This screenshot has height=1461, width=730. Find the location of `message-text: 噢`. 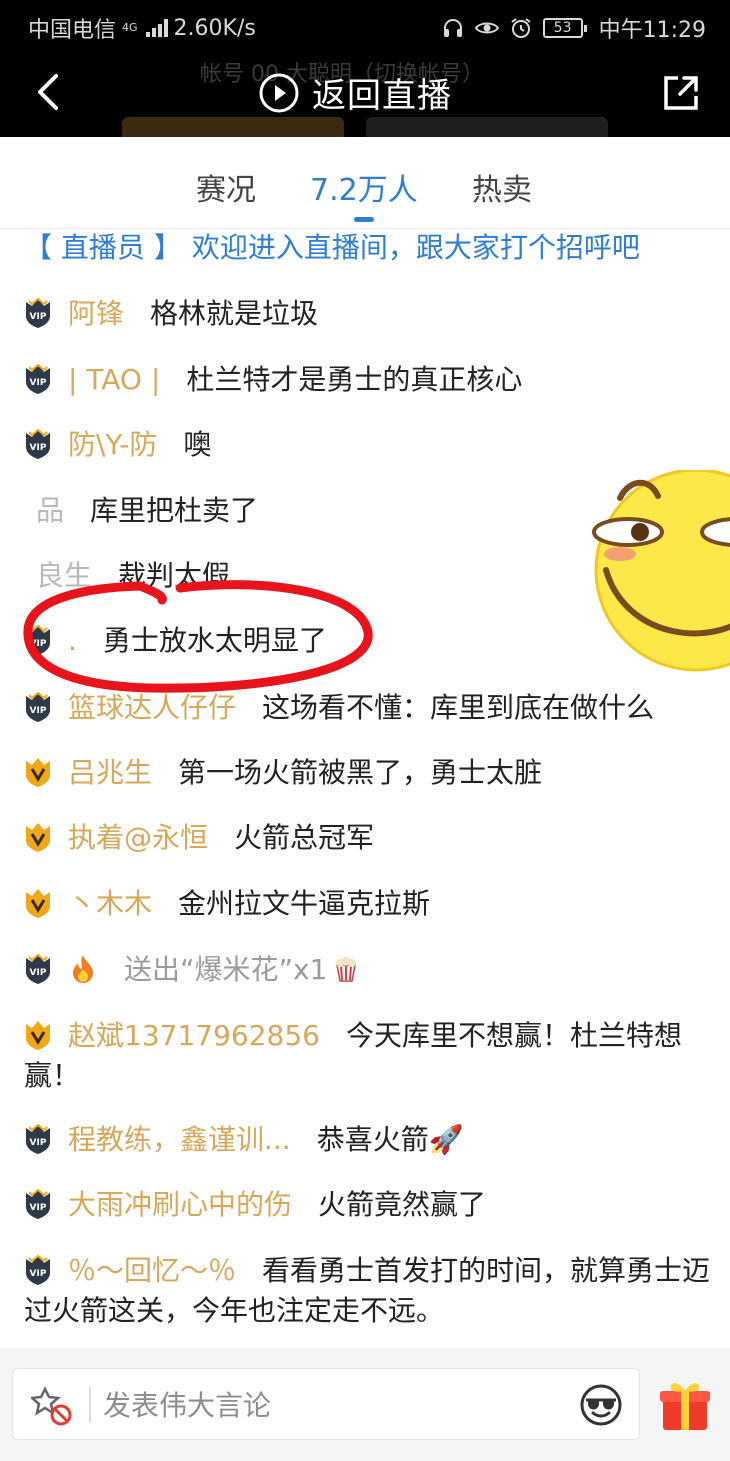

message-text: 噢 is located at coordinates (197, 444).